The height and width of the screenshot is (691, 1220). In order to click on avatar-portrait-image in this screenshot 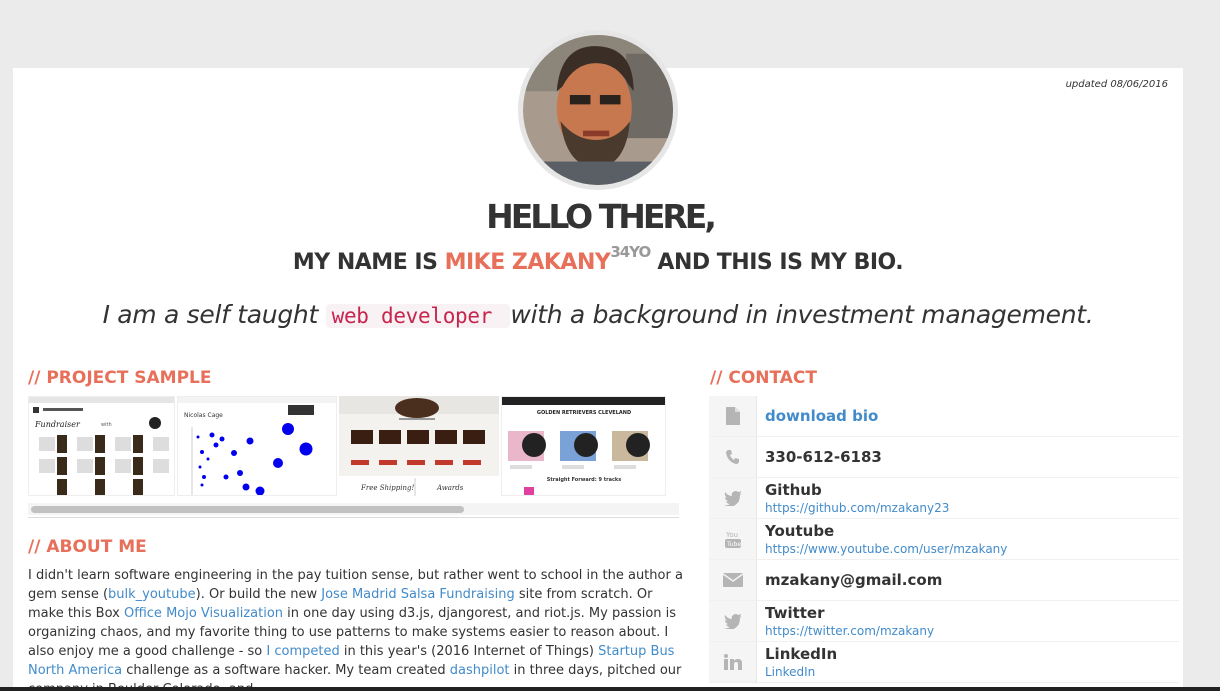, I will do `click(598, 110)`.